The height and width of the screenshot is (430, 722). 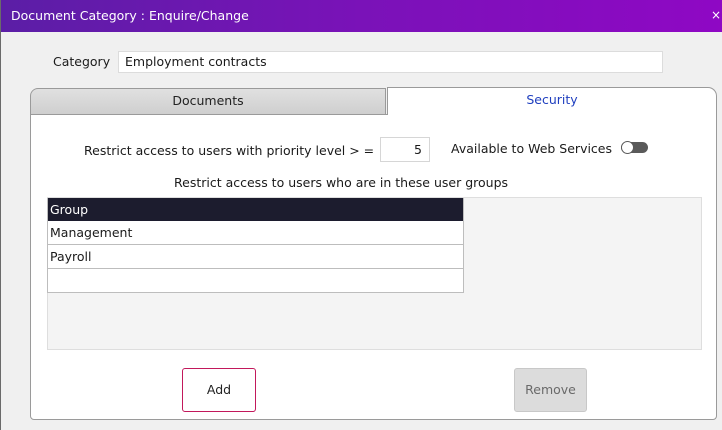 What do you see at coordinates (532, 148) in the screenshot?
I see `web-services-label: Available to Web Services` at bounding box center [532, 148].